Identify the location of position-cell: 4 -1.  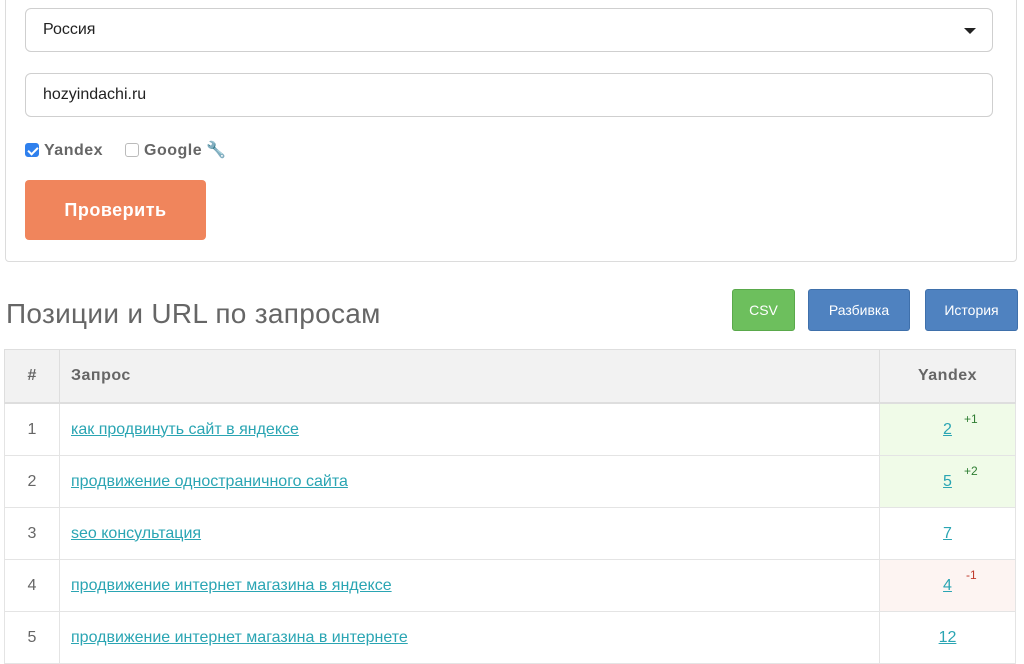
(947, 585).